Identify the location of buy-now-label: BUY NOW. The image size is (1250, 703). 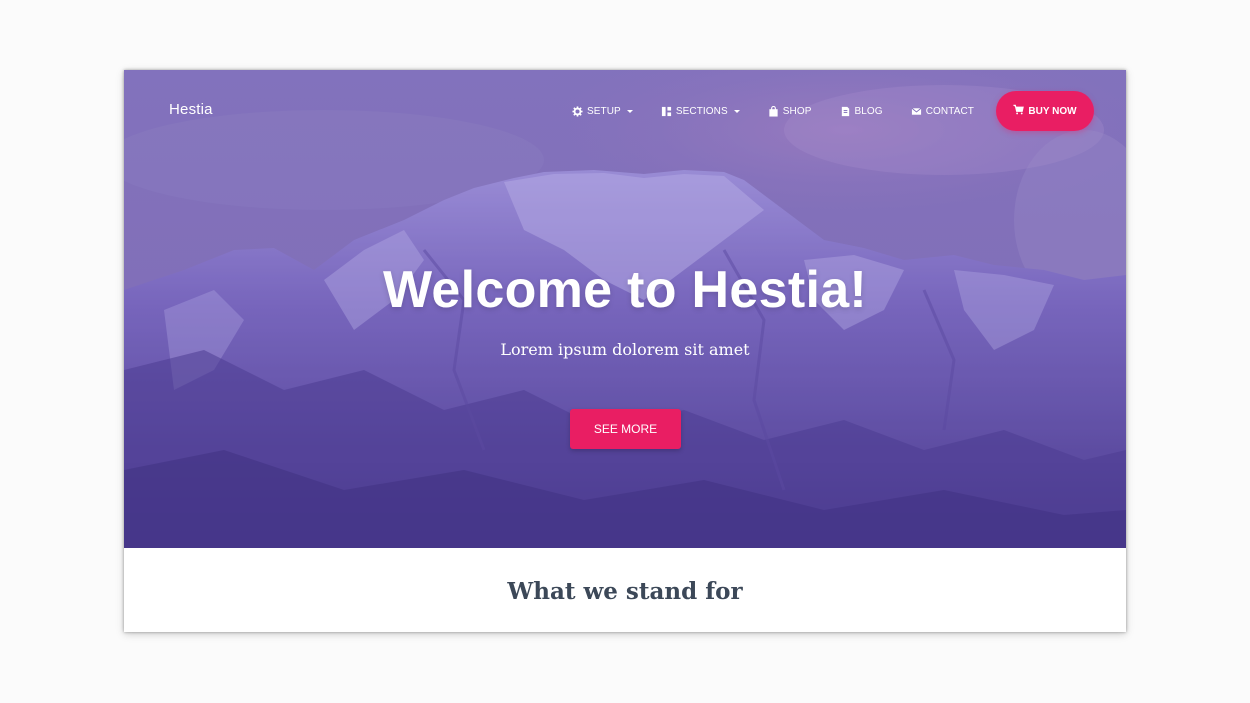
(1052, 111).